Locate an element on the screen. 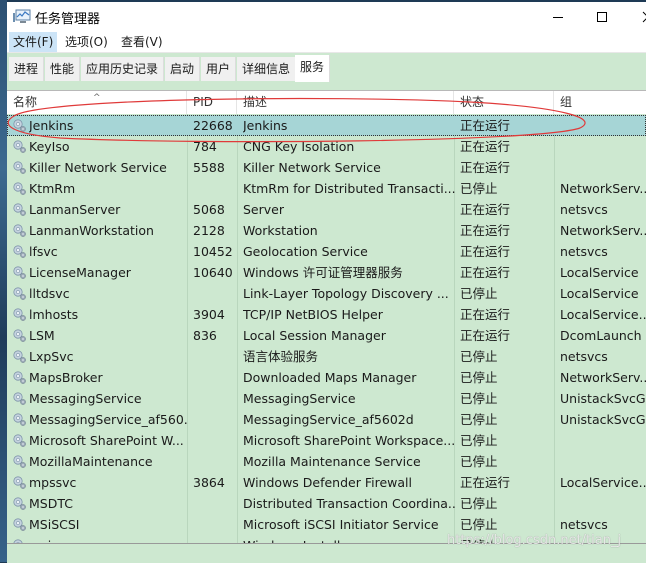 This screenshot has height=563, width=646. cell-group: DcomLaunch is located at coordinates (601, 335).